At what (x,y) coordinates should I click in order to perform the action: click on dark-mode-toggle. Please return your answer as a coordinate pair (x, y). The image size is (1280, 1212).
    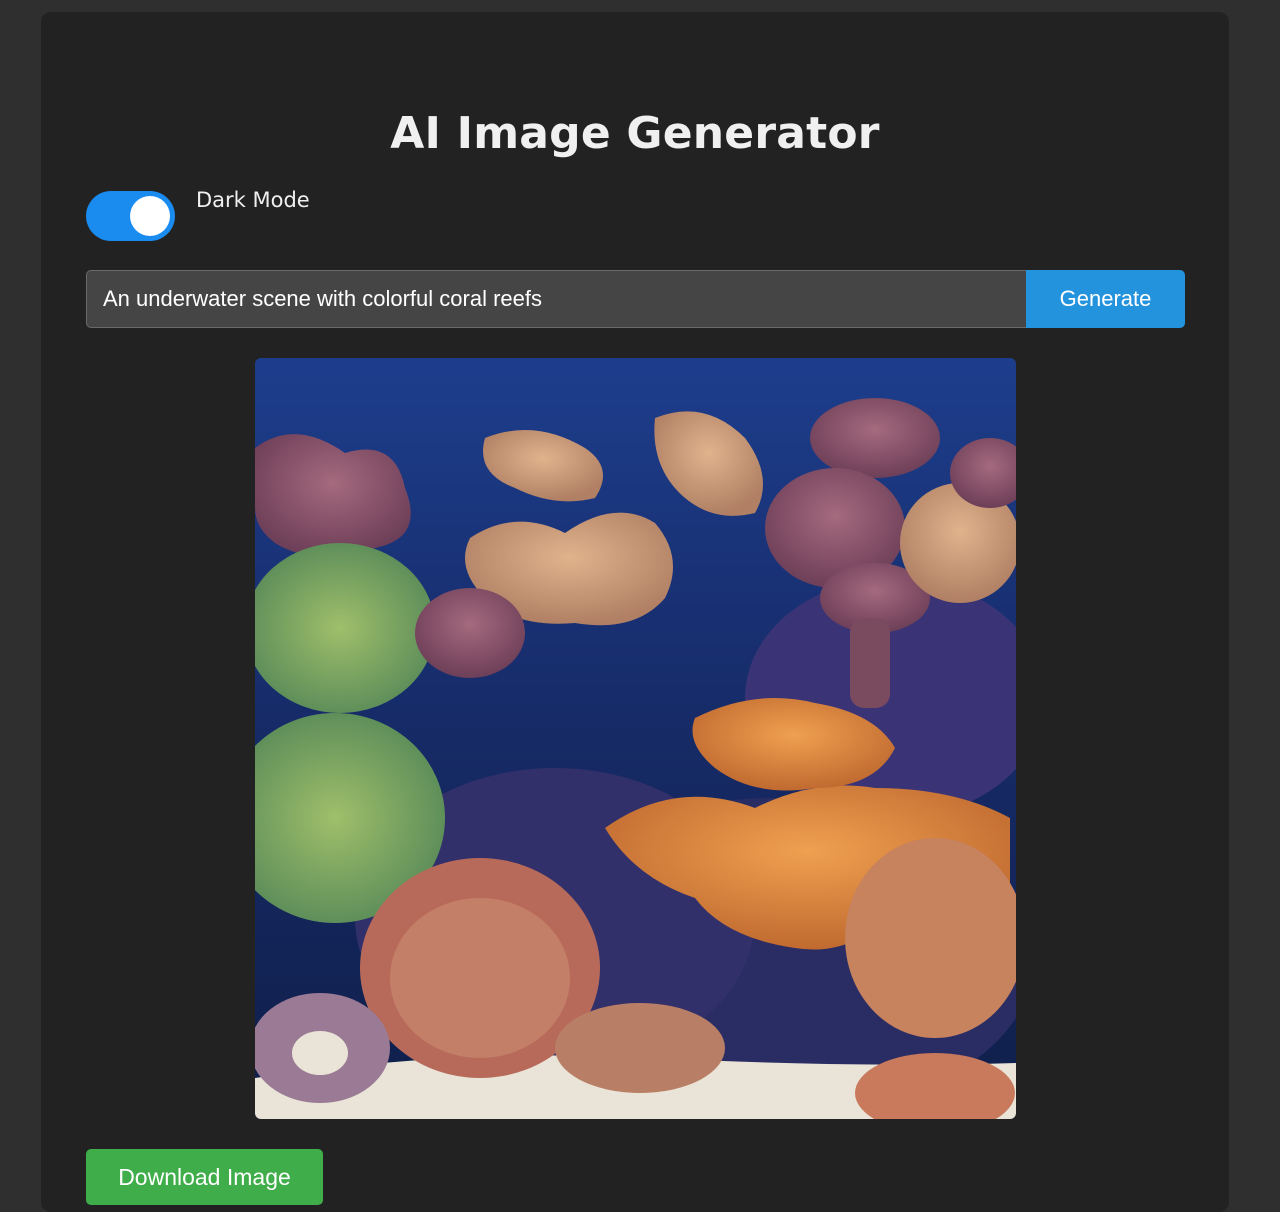
    Looking at the image, I should click on (130, 216).